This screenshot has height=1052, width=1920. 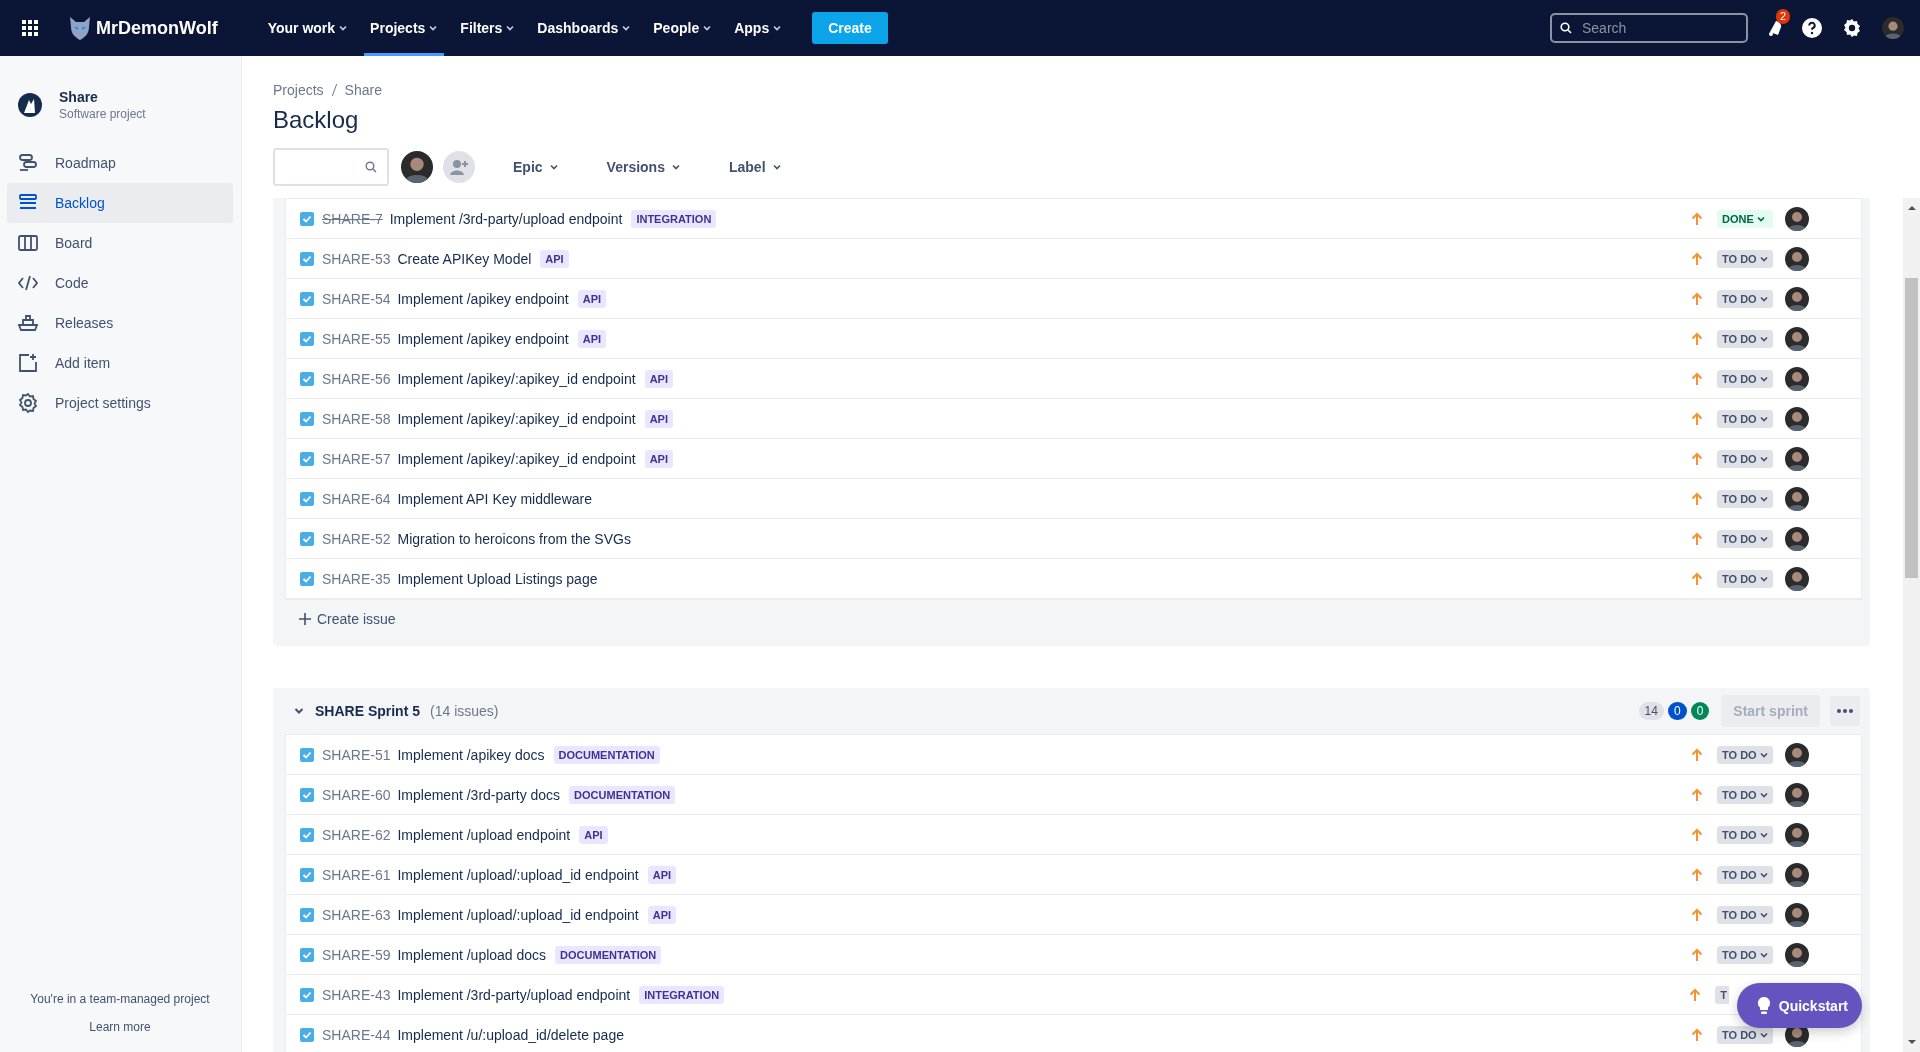 What do you see at coordinates (120, 999) in the screenshot?
I see `team-managed-note: You're in a team-managed project` at bounding box center [120, 999].